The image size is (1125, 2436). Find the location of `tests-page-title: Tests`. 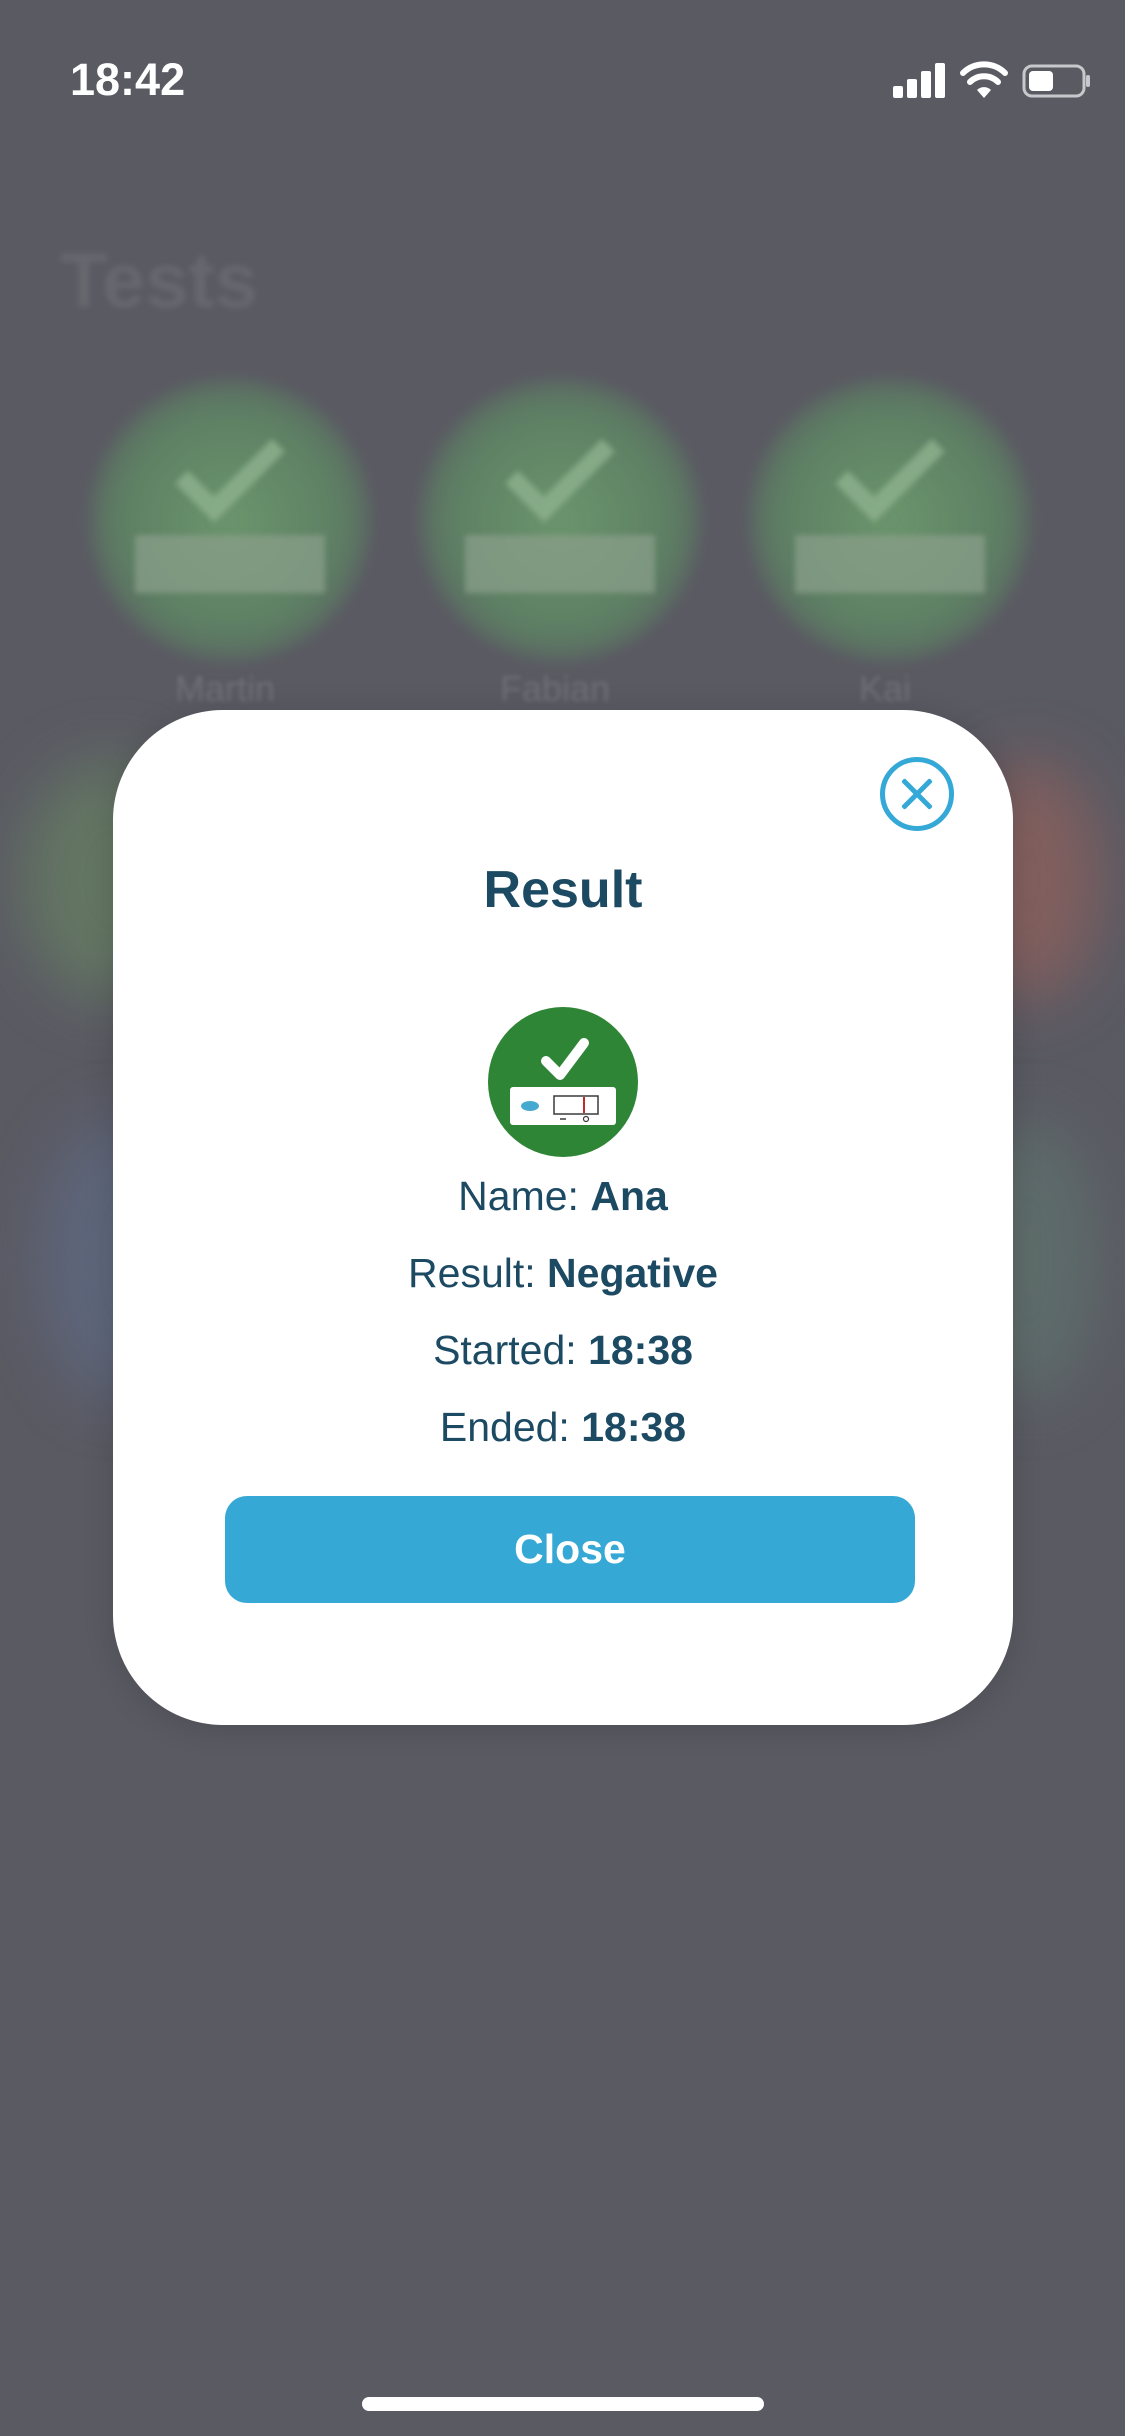

tests-page-title: Tests is located at coordinates (159, 280).